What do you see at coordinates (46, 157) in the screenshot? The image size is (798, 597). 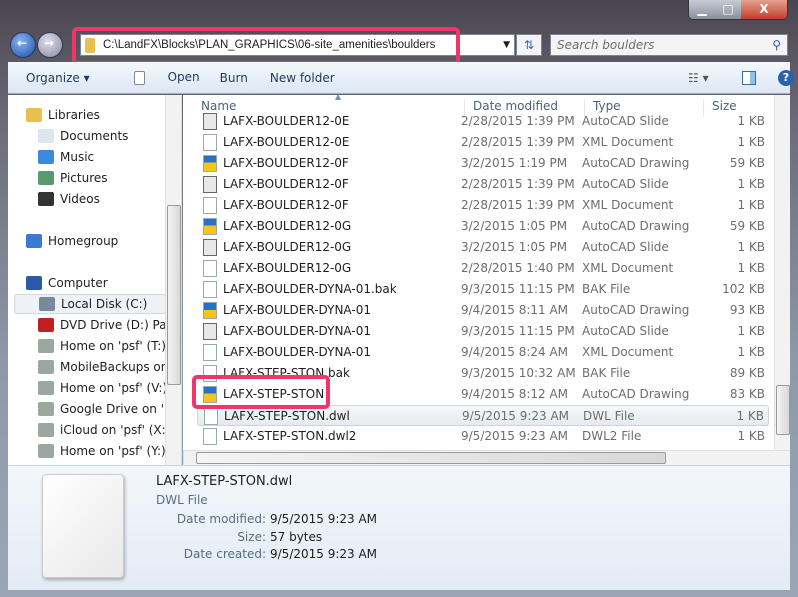 I see `music-icon` at bounding box center [46, 157].